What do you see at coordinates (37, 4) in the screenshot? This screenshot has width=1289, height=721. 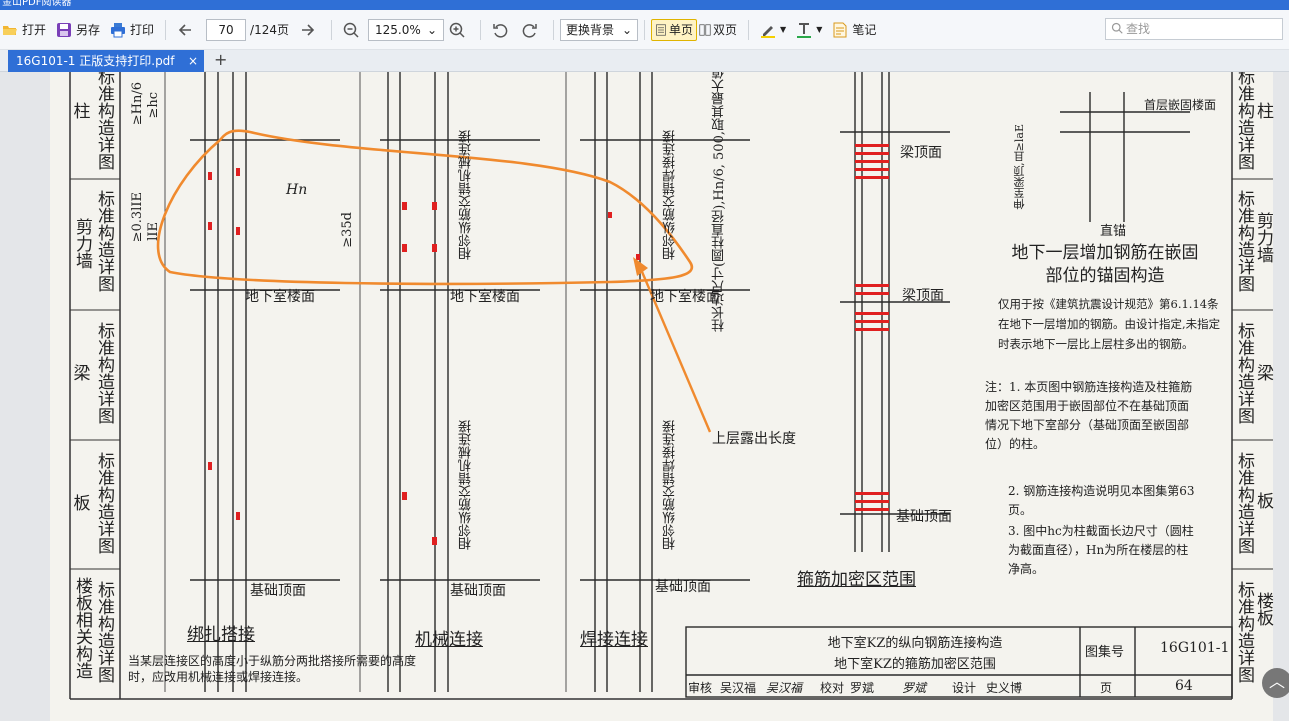 I see `window-title: 金山PDF阅读器` at bounding box center [37, 4].